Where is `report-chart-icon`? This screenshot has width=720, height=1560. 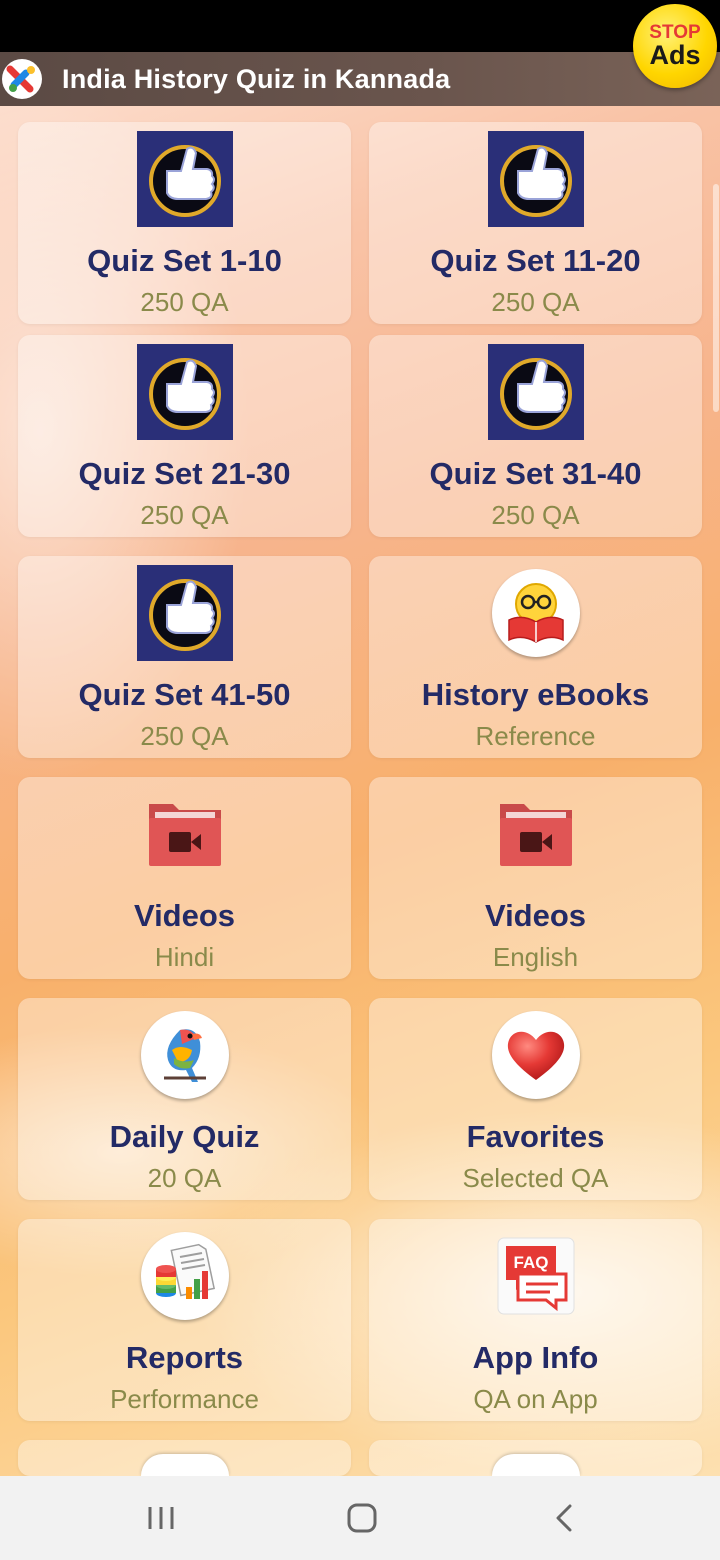
report-chart-icon is located at coordinates (185, 1276).